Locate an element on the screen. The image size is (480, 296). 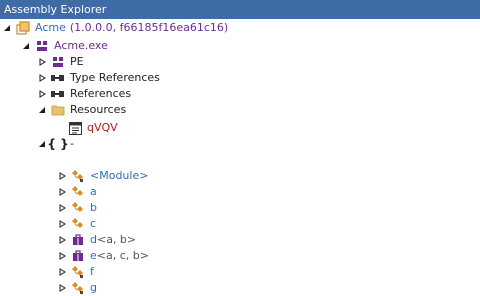
tree-item-type-references: Type References is located at coordinates (98, 78).